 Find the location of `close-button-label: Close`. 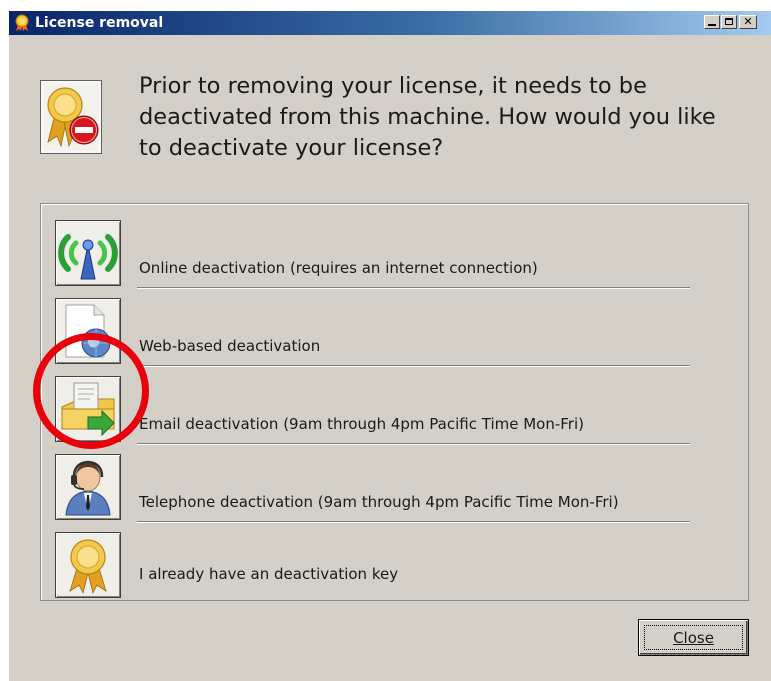

close-button-label: Close is located at coordinates (693, 637).